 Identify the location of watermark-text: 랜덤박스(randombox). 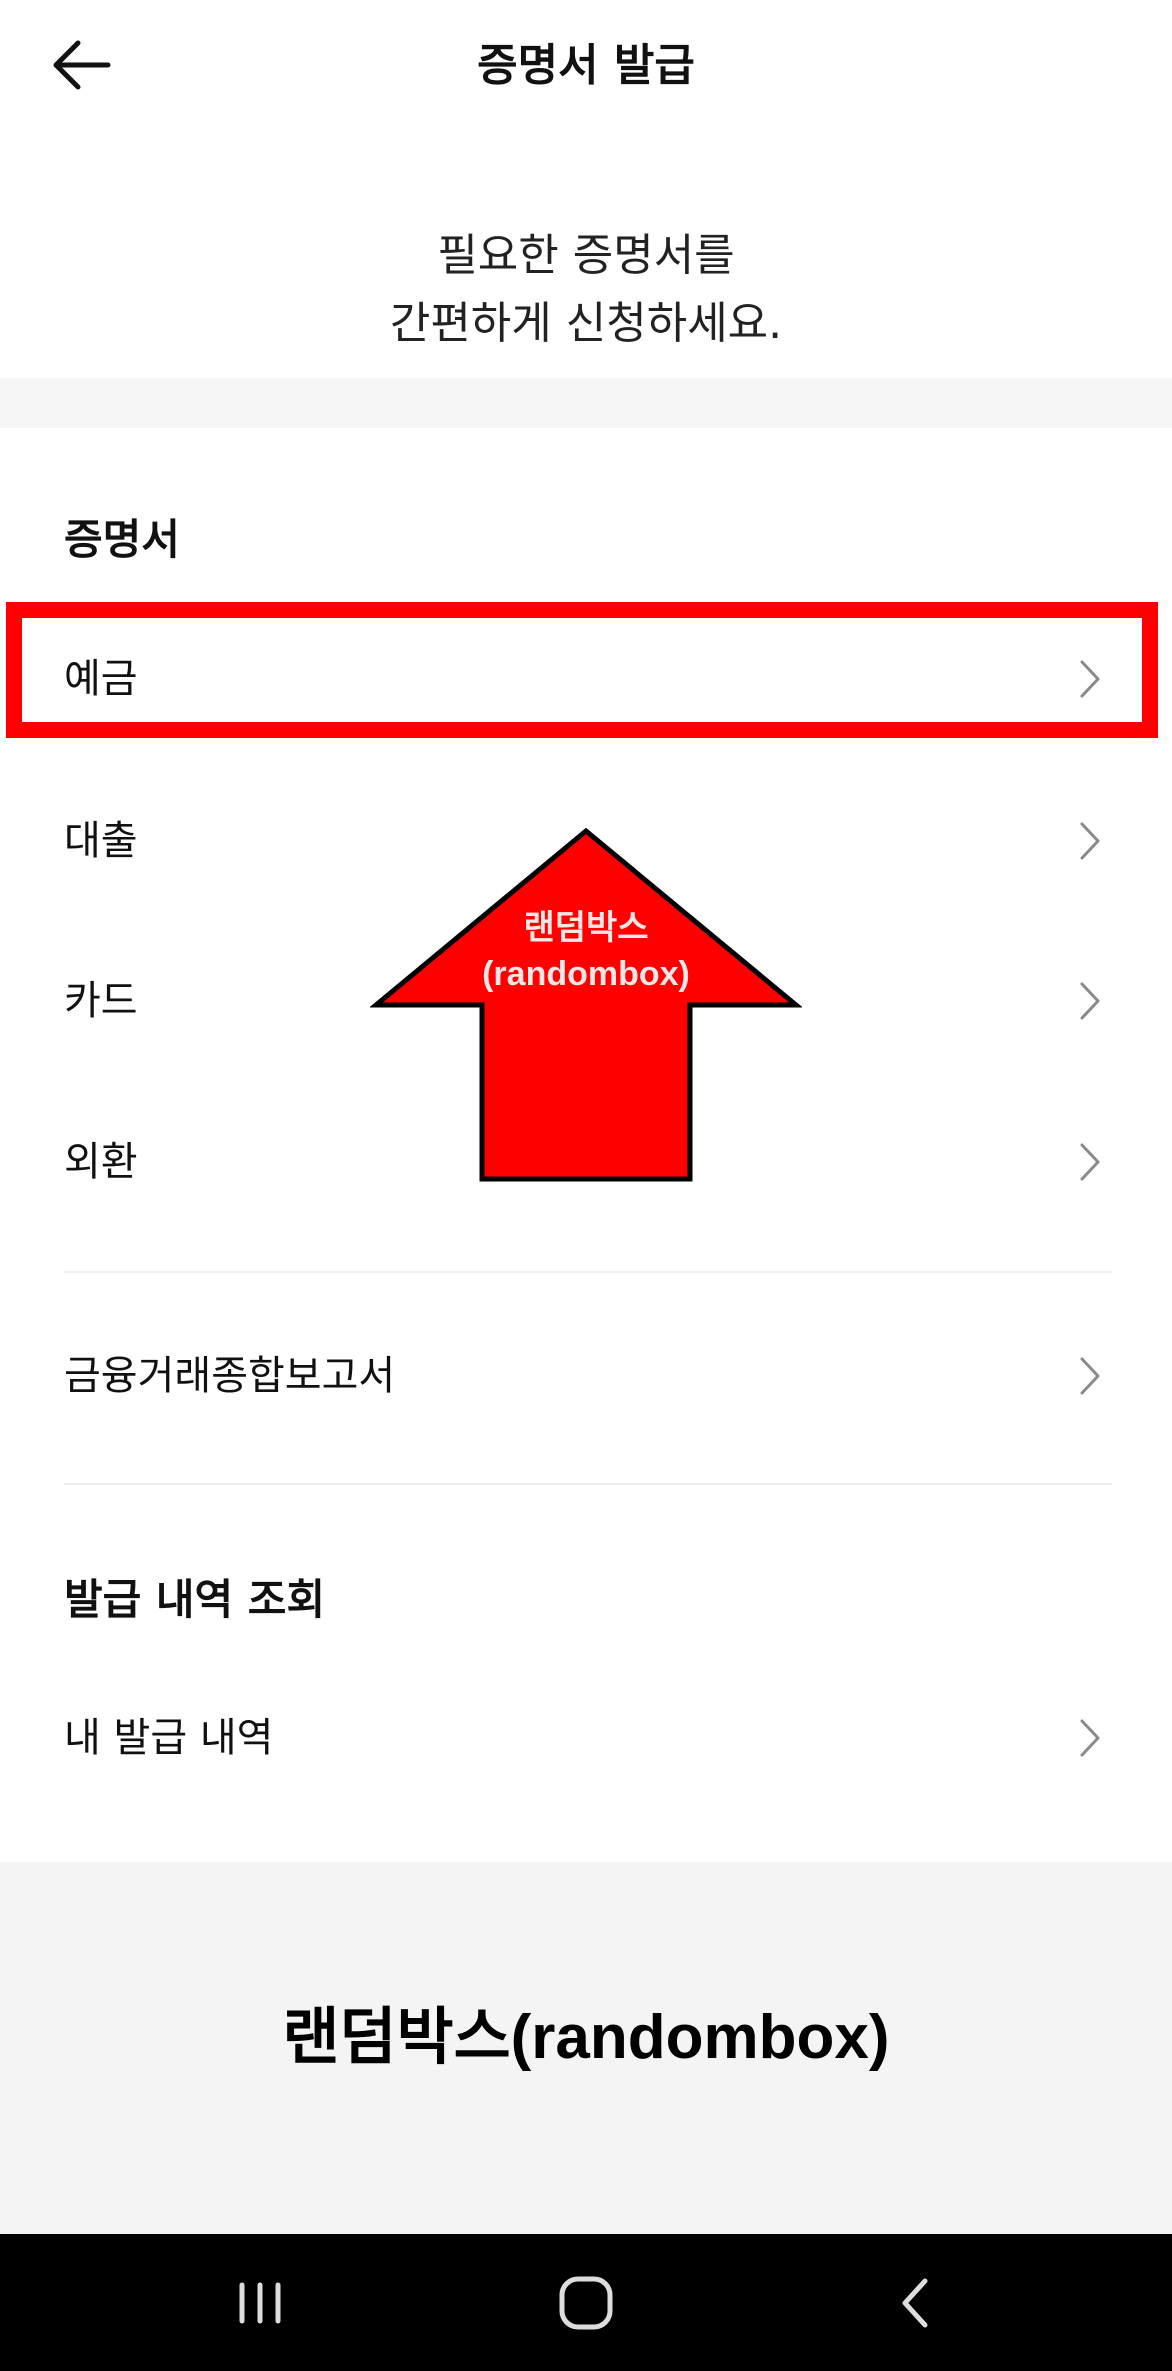
(586, 2037).